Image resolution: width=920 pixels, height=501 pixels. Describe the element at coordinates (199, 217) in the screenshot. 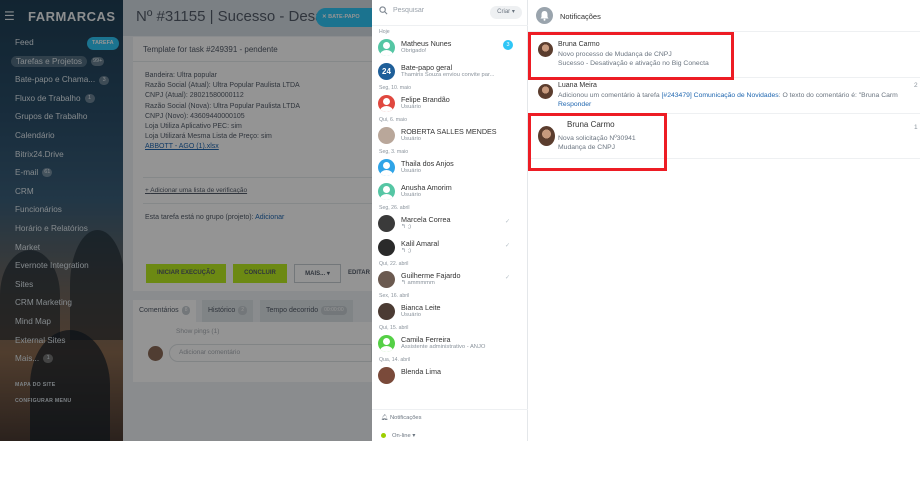

I see `group-text: Esta tarefa está no grupo (projeto):` at that location.